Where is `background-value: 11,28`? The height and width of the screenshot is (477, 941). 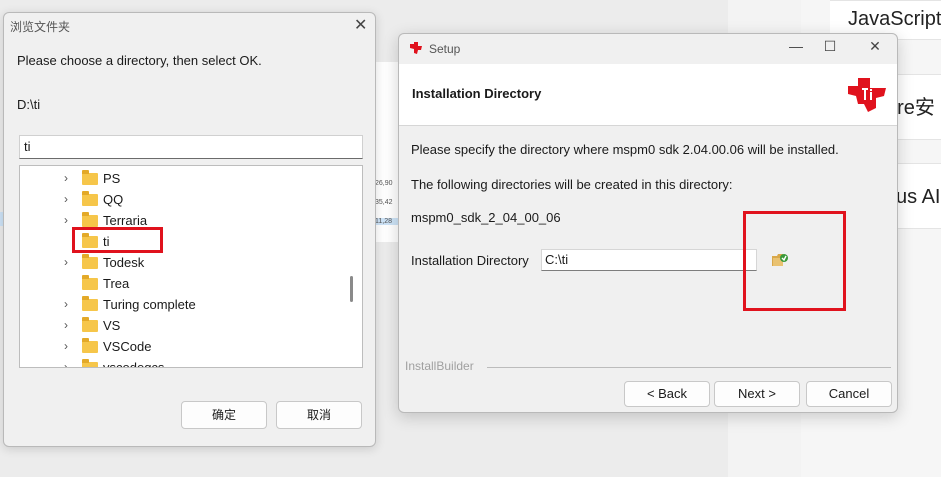 background-value: 11,28 is located at coordinates (387, 221).